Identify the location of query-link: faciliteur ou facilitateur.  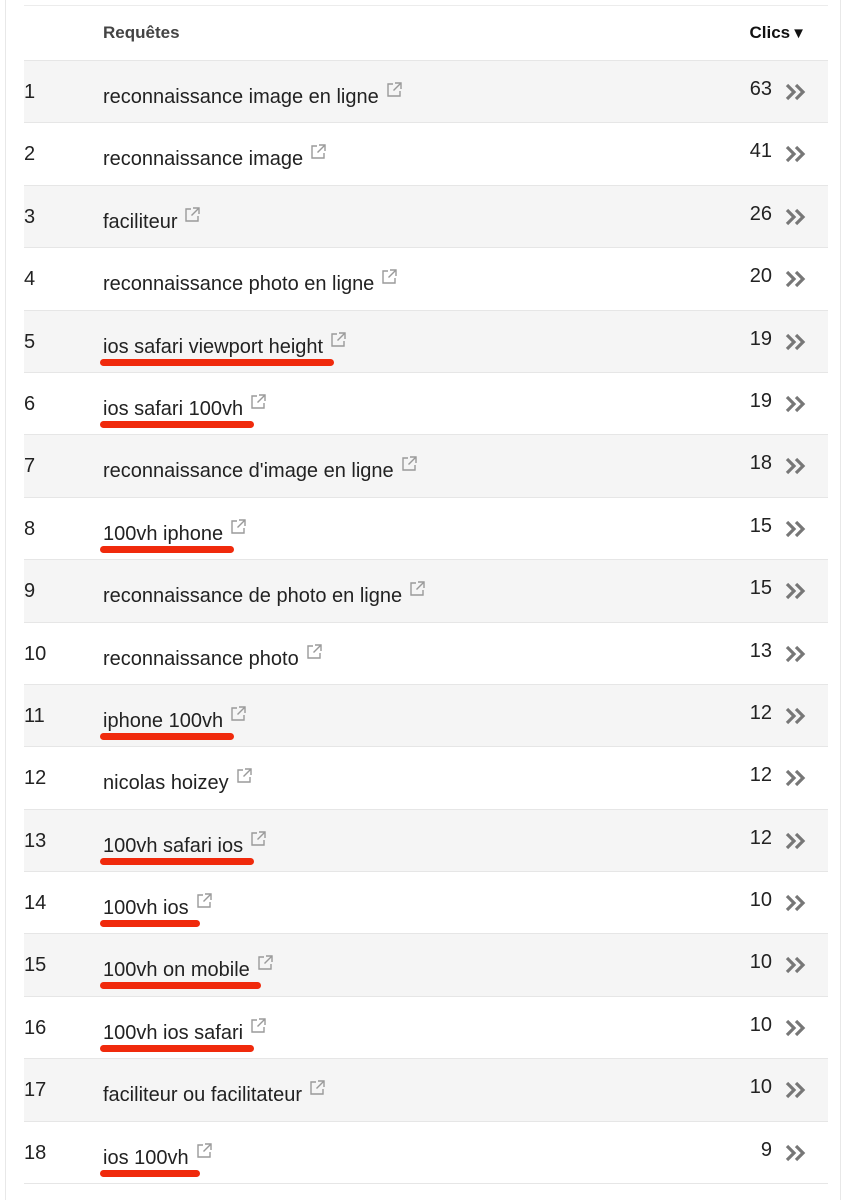
(214, 1093).